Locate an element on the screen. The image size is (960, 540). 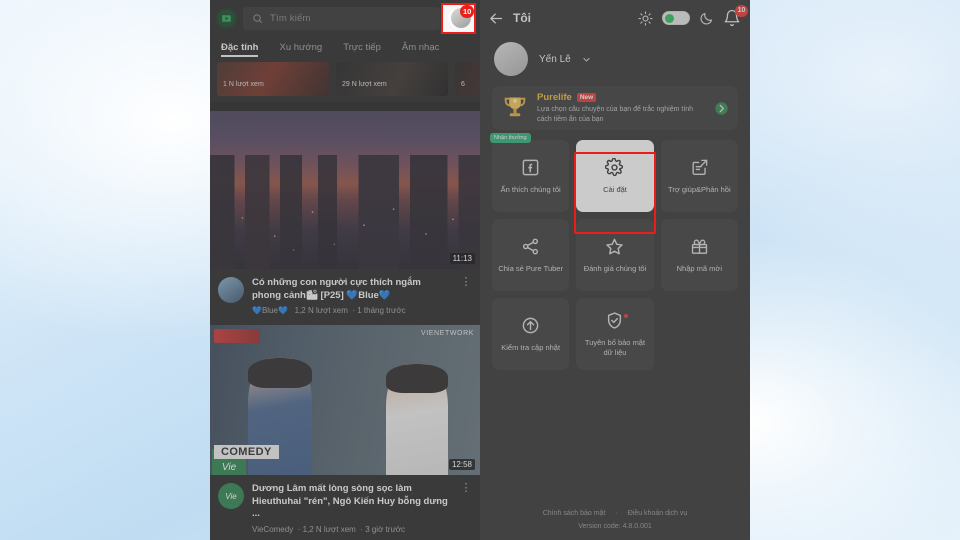
notifications-button: 10 is located at coordinates (735, 16).